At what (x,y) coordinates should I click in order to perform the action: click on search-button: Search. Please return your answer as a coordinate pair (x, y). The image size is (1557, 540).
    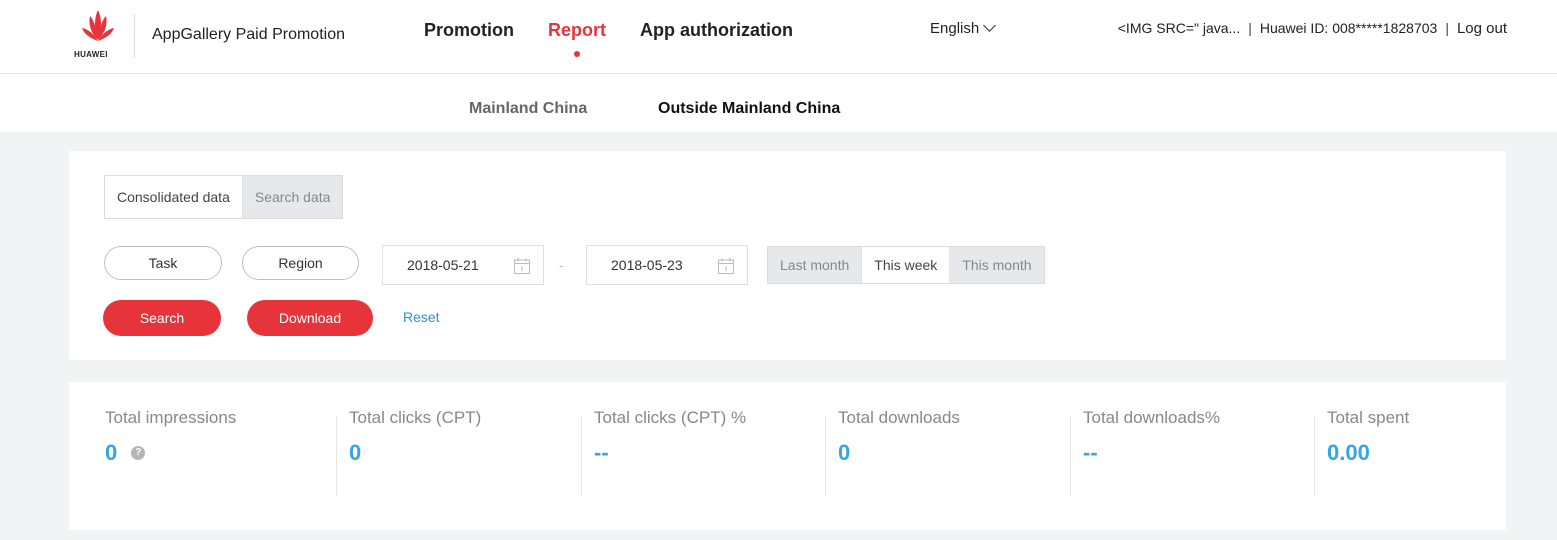
    Looking at the image, I should click on (162, 318).